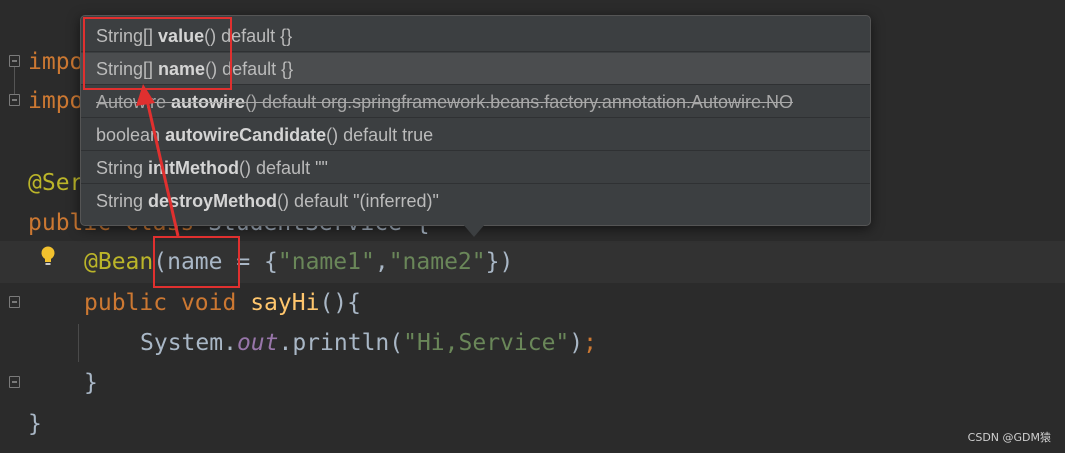 The width and height of the screenshot is (1065, 453). I want to click on annotation-arrow, so click(158, 160).